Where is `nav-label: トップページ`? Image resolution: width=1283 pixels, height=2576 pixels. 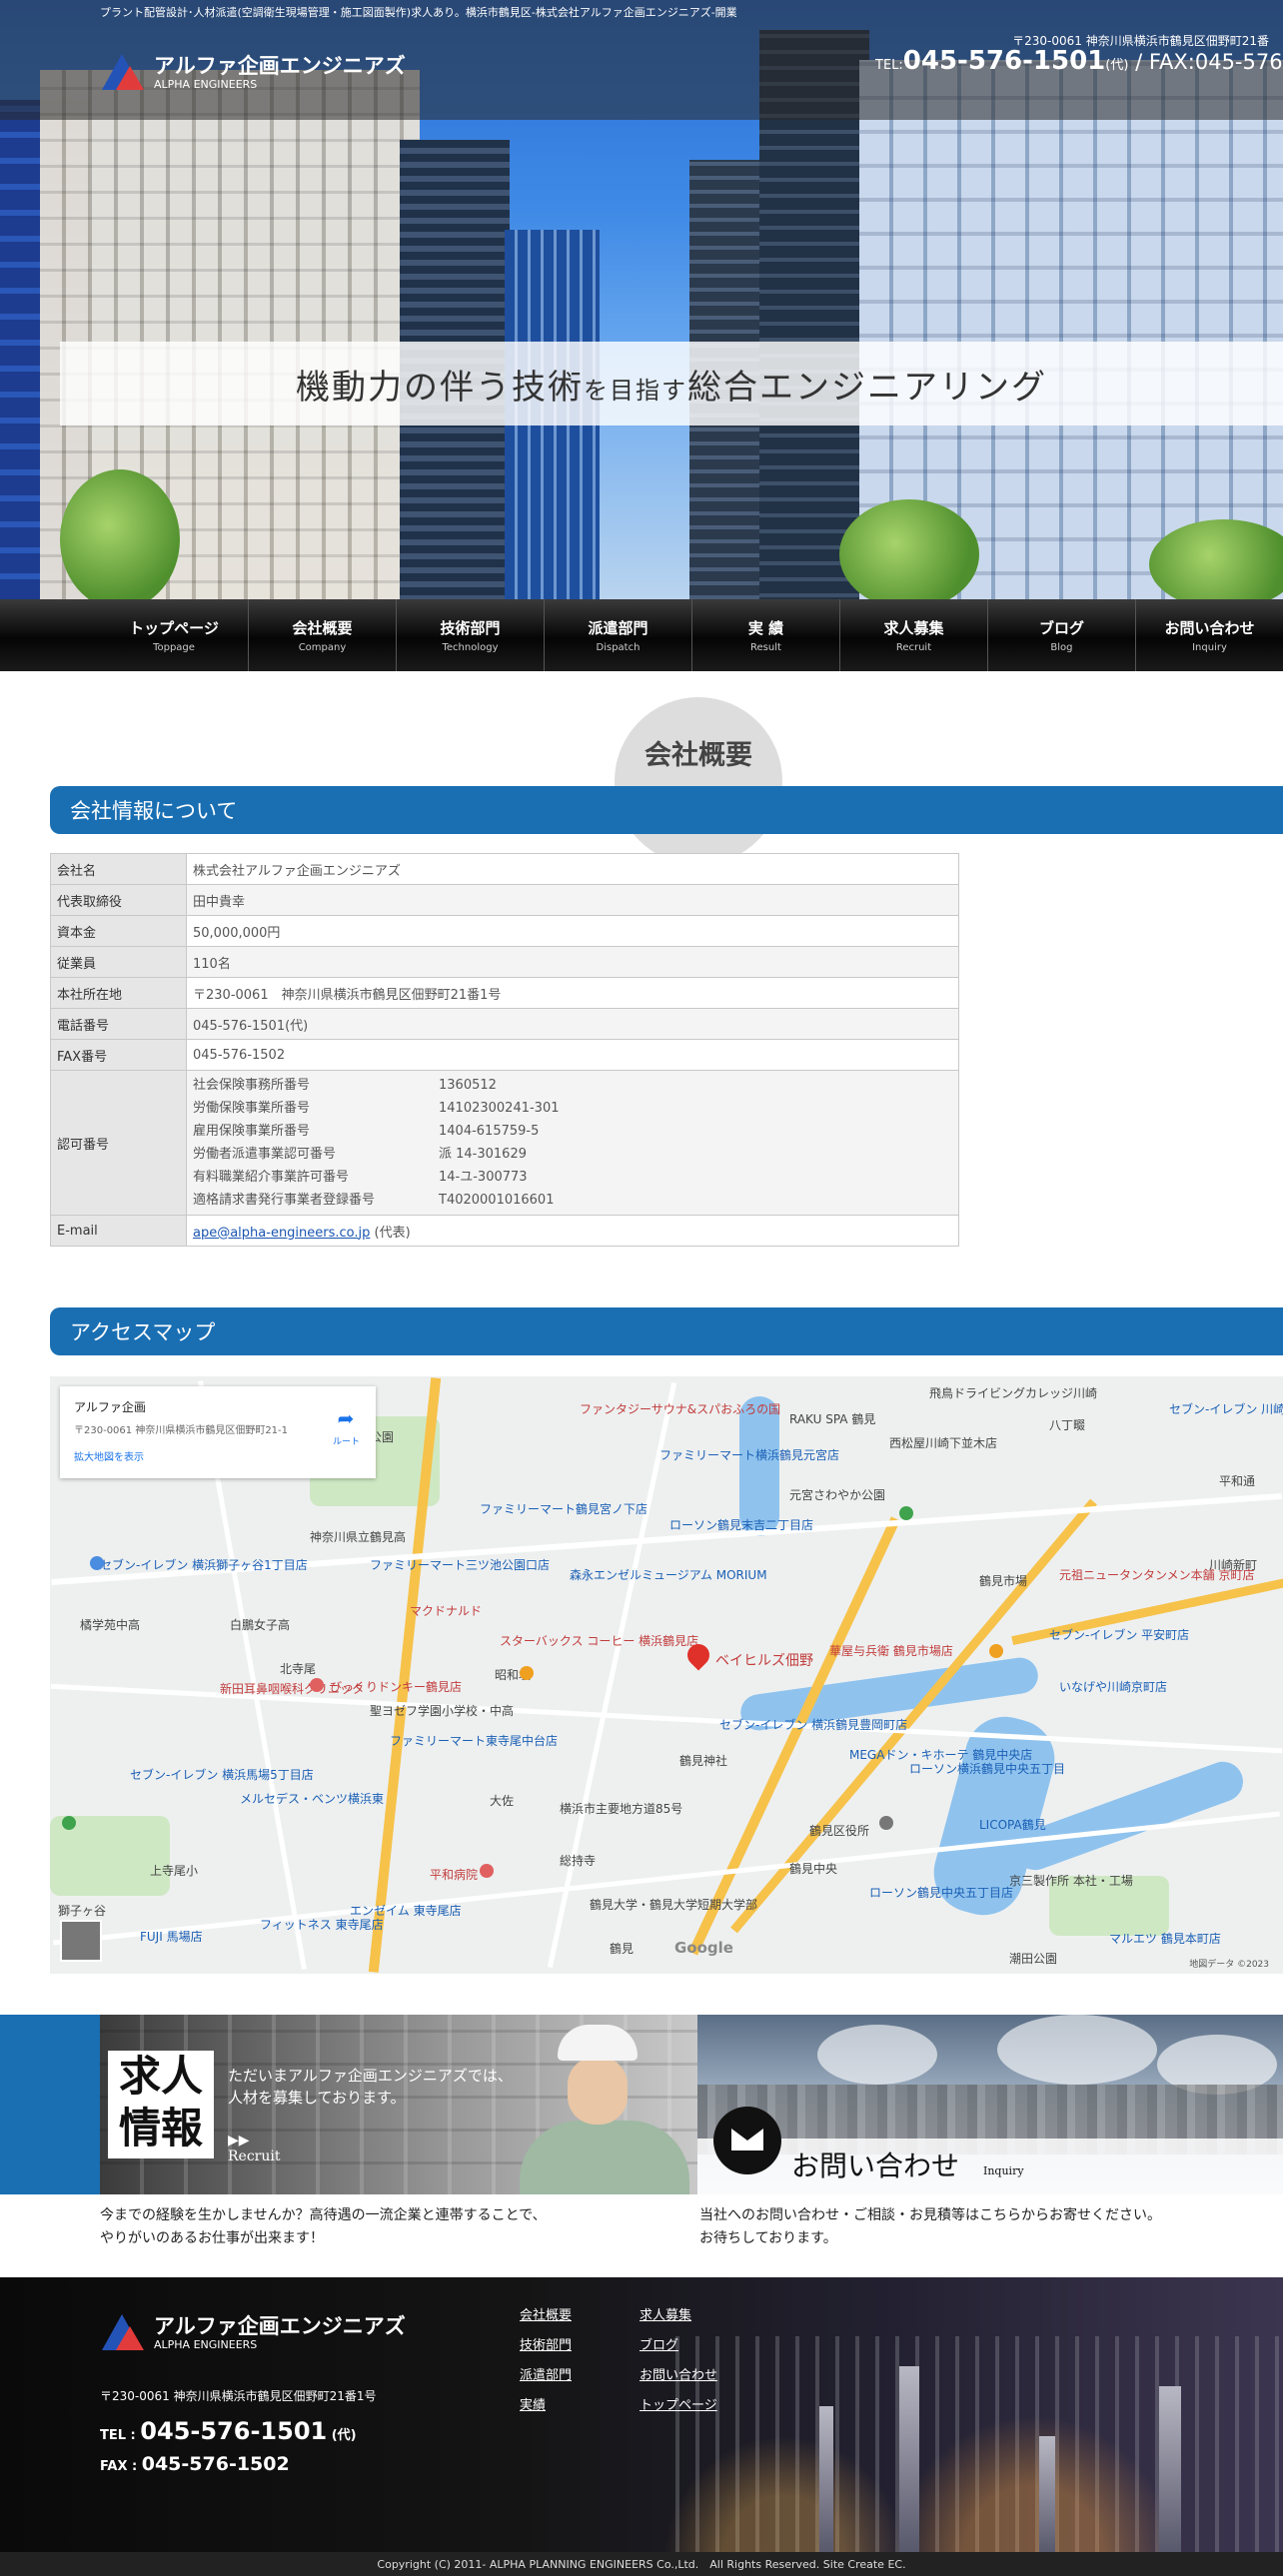 nav-label: トップページ is located at coordinates (174, 628).